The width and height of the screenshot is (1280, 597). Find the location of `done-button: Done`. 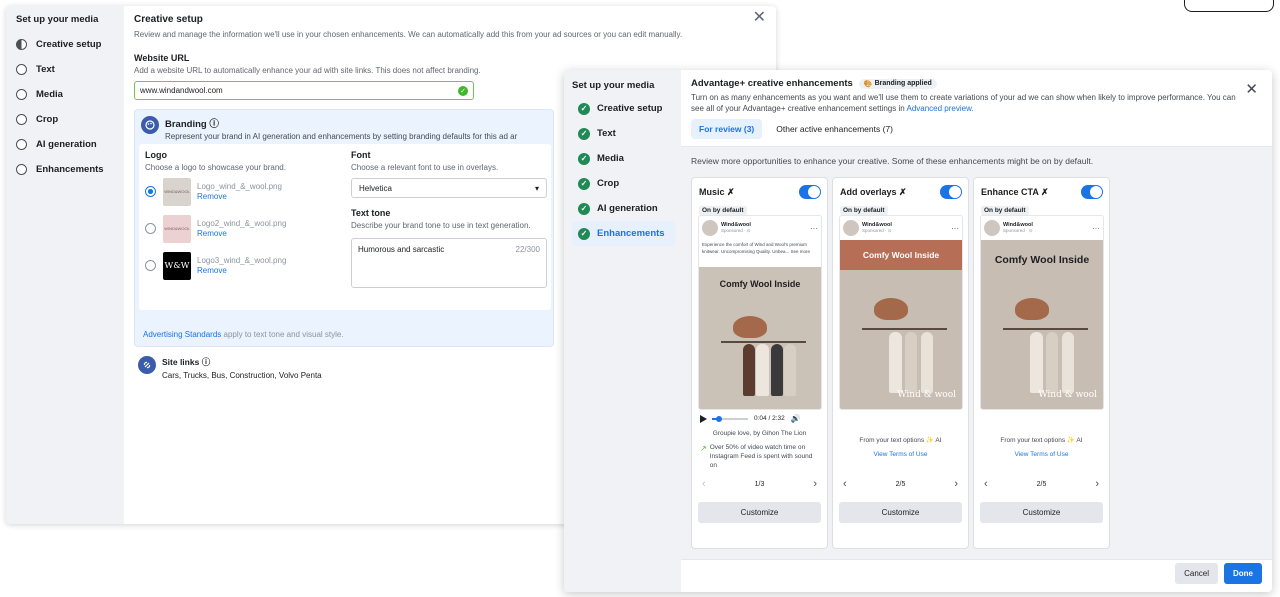

done-button: Done is located at coordinates (1243, 573).